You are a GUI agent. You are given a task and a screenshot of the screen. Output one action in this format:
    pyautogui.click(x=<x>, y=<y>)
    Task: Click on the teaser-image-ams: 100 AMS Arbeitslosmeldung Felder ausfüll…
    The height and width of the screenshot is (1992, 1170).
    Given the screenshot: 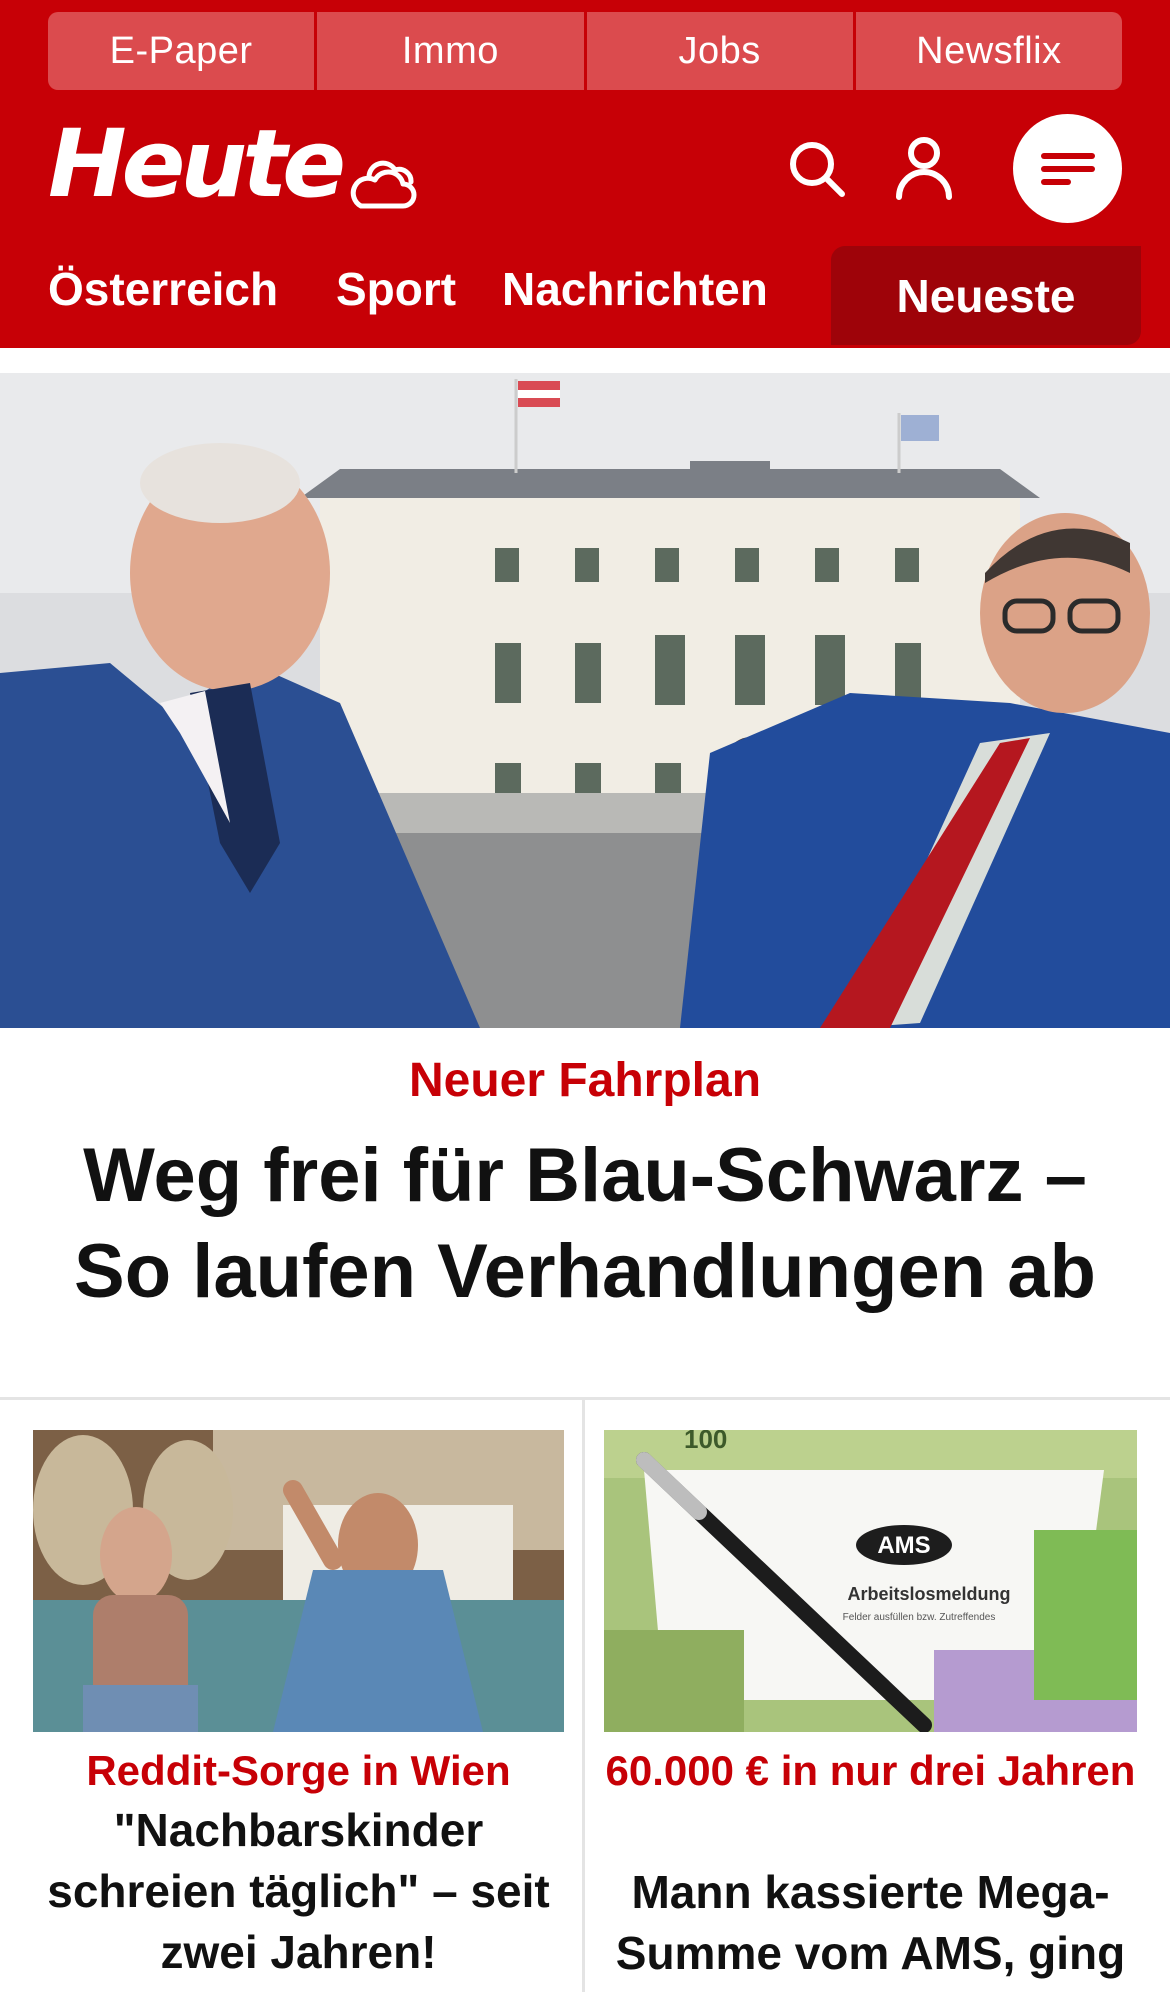 What is the action you would take?
    pyautogui.click(x=870, y=1581)
    